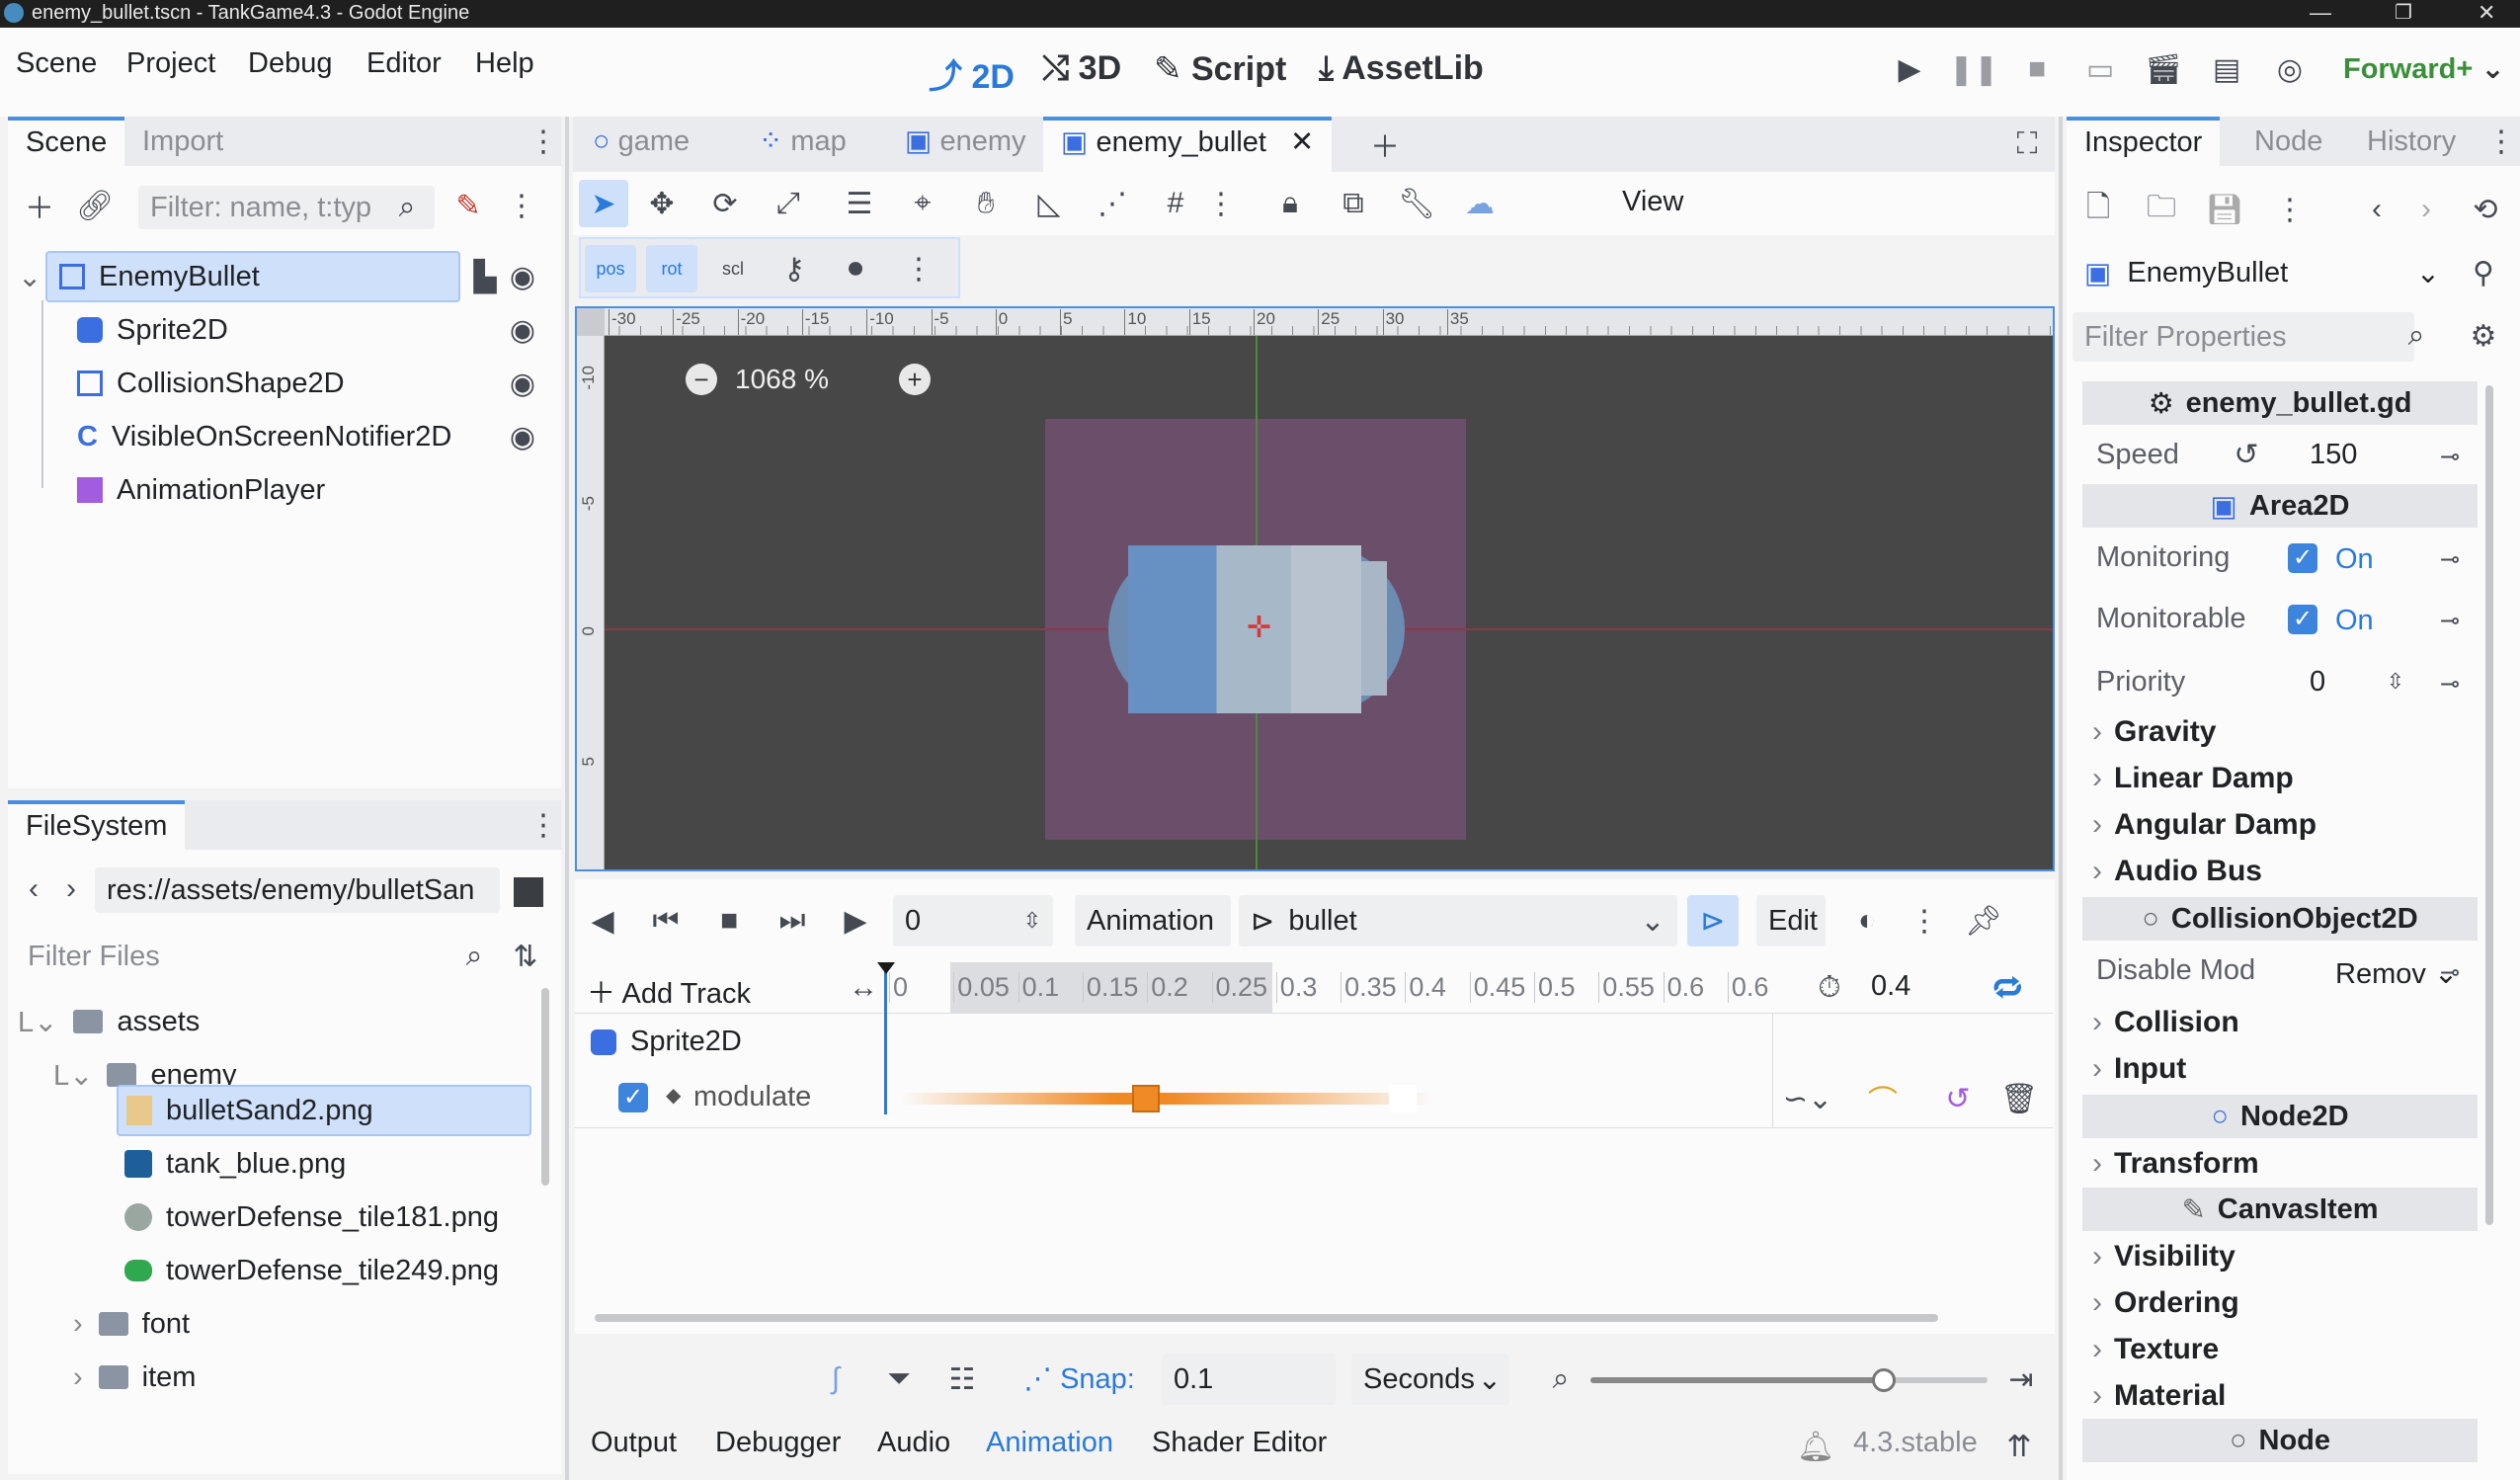 The width and height of the screenshot is (2520, 1480). I want to click on left-dock-divider, so click(567, 798).